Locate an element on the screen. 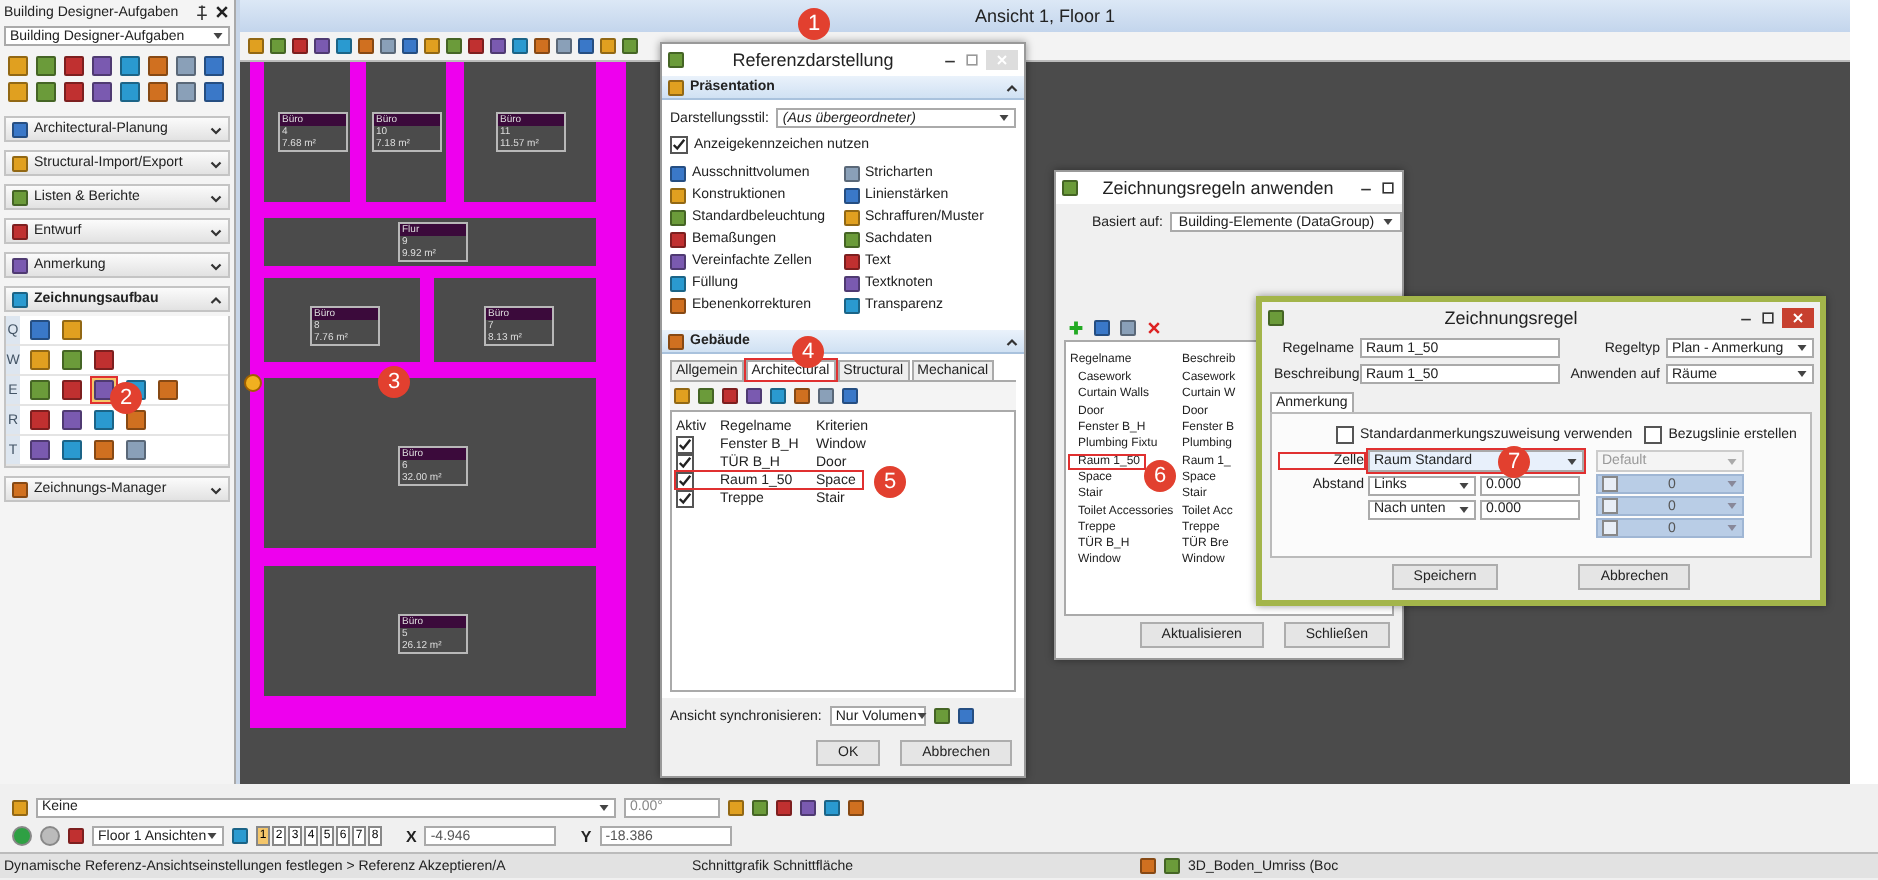  delete-icon is located at coordinates (1154, 328).